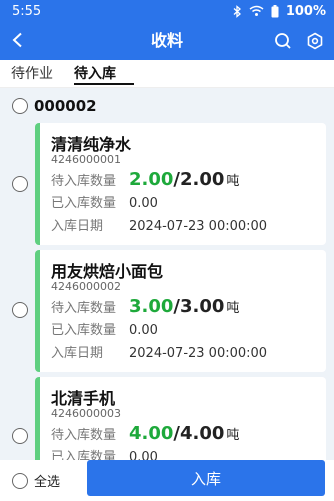 The image size is (334, 501). Describe the element at coordinates (20, 480) in the screenshot. I see `select-all-radio` at that location.